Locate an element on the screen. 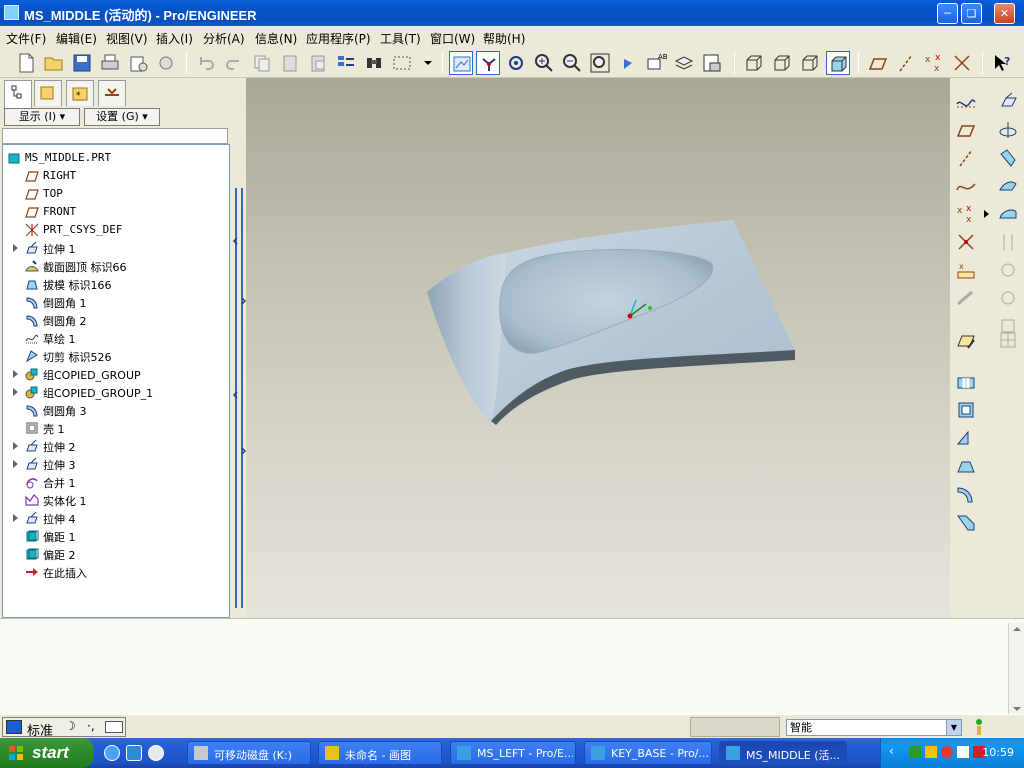 Image resolution: width=1024 pixels, height=768 pixels. shell-tool-icon is located at coordinates (966, 410).